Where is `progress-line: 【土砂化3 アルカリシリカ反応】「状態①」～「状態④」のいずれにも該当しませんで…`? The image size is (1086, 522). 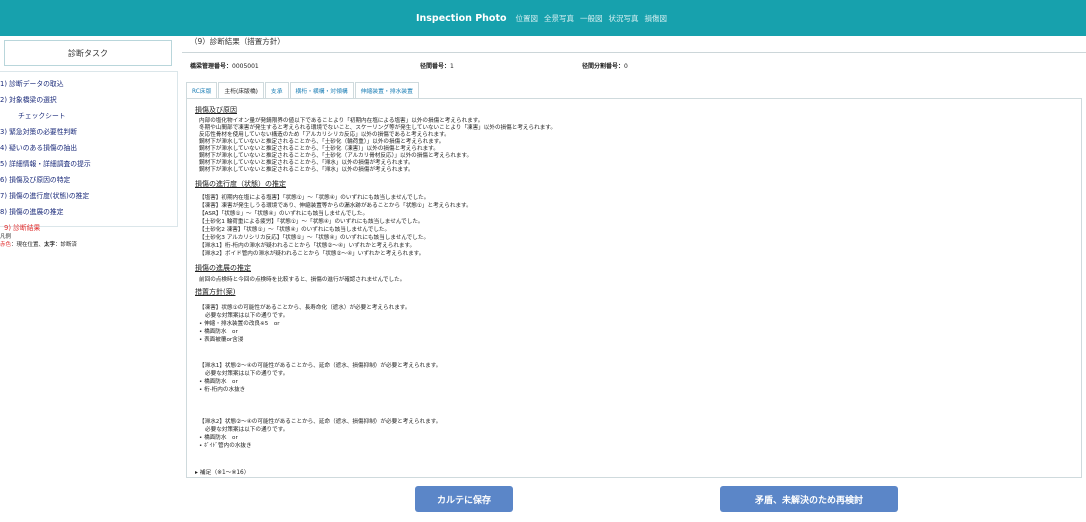 progress-line: 【土砂化3 アルカリシリカ反応】「状態①」～「状態④」のいずれにも該当しませんで… is located at coordinates (314, 238).